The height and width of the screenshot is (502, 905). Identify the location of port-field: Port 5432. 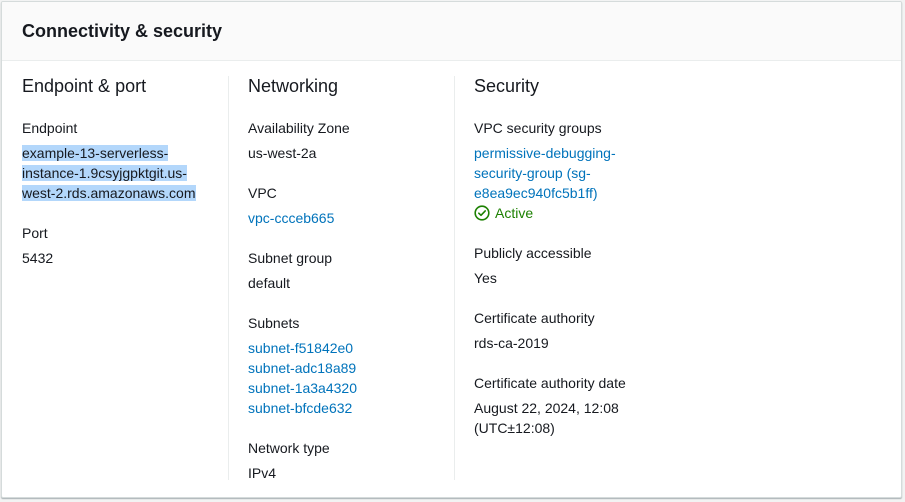
(122, 245).